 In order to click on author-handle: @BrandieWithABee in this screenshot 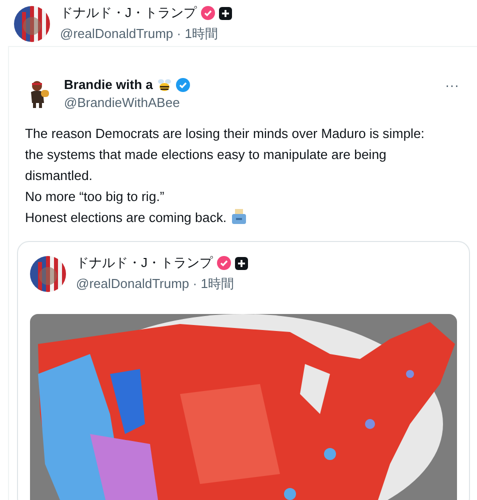, I will do `click(122, 102)`.